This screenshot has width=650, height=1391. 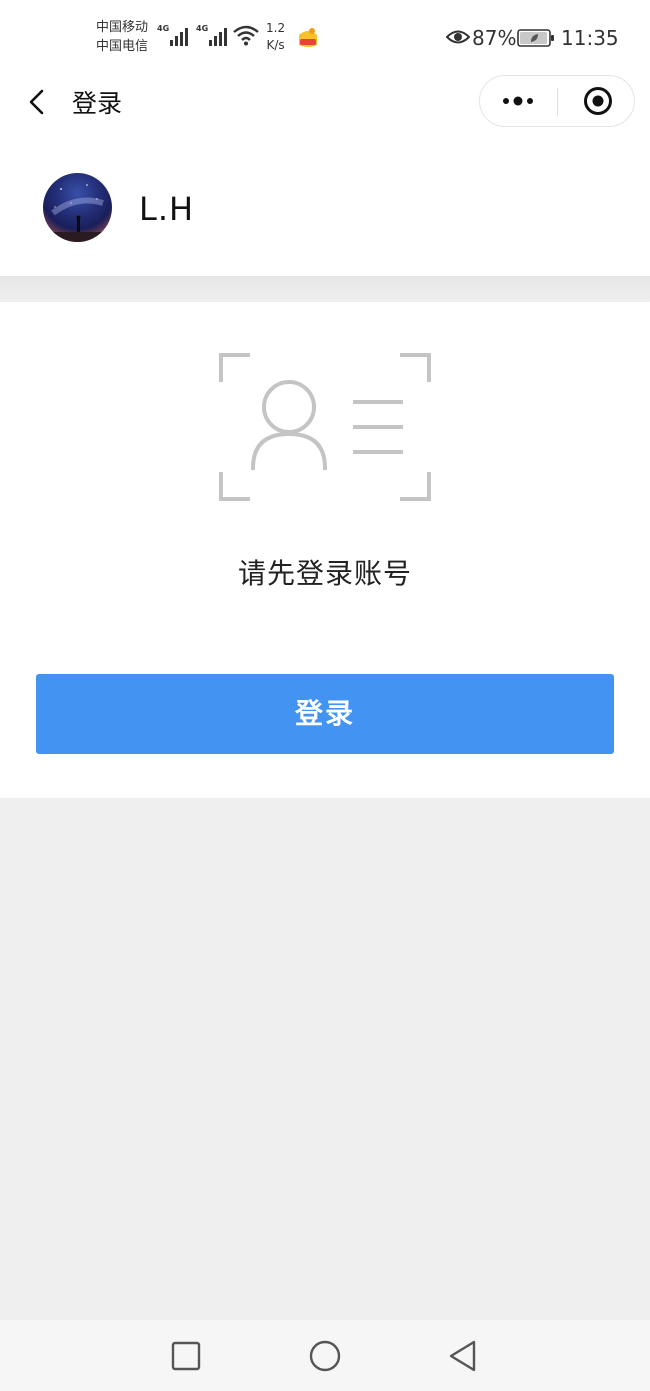 I want to click on login-button: 登录, so click(x=325, y=714).